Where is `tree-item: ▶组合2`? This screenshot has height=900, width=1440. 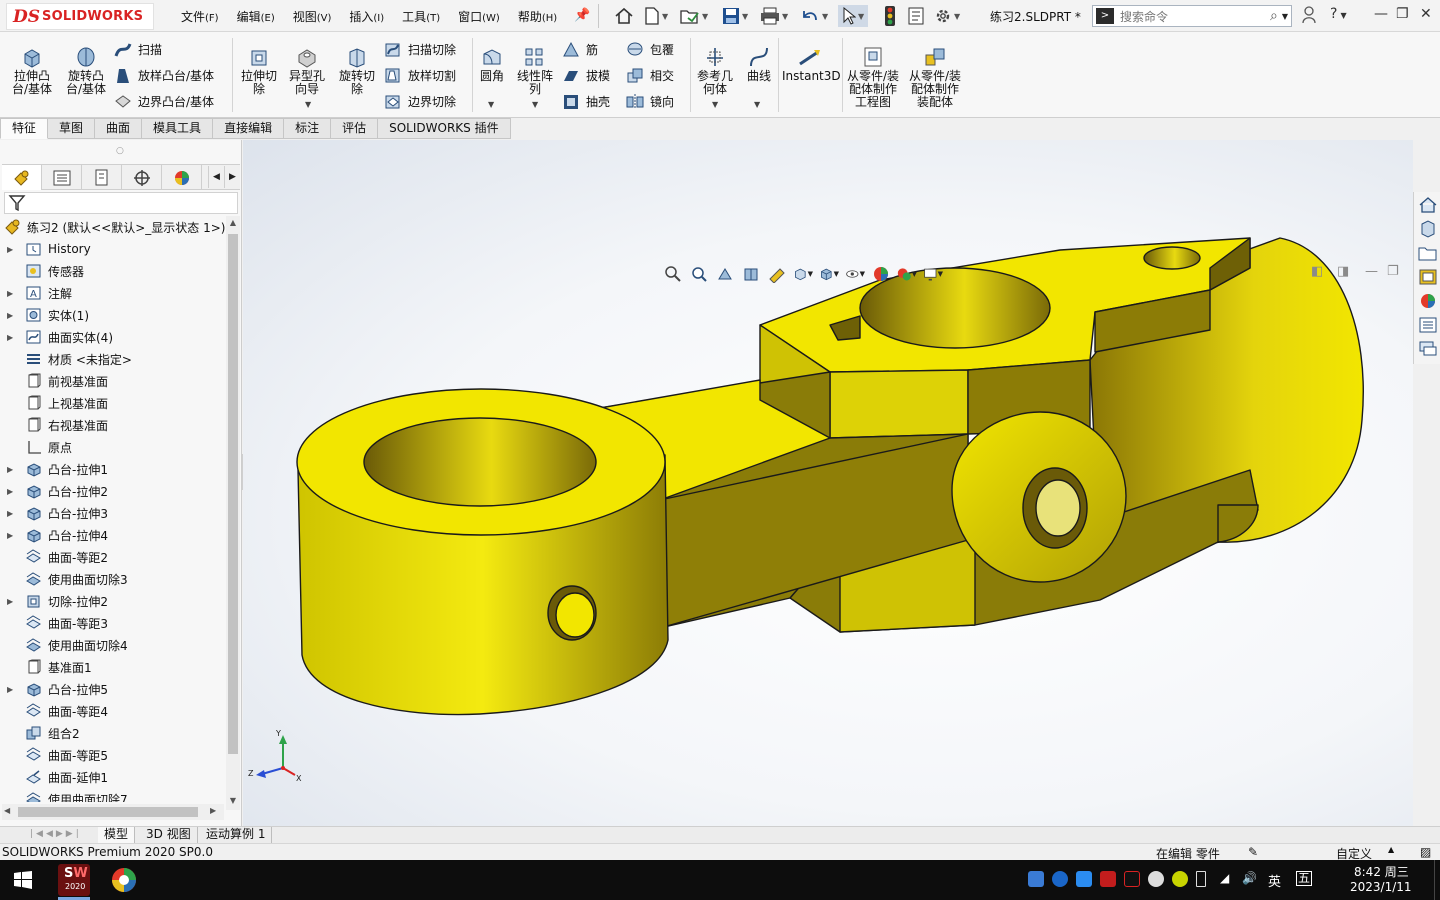 tree-item: ▶组合2 is located at coordinates (114, 733).